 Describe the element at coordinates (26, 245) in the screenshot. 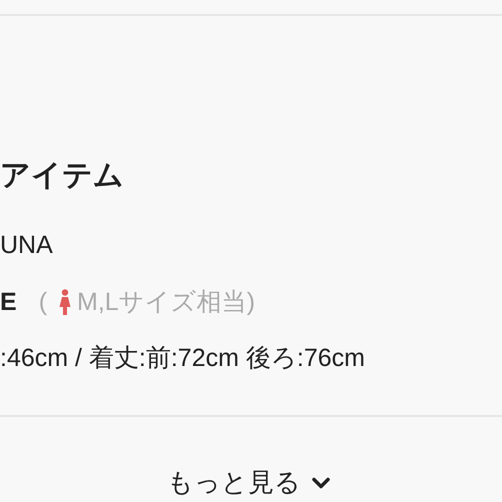

I see `brand-name: UNA` at that location.